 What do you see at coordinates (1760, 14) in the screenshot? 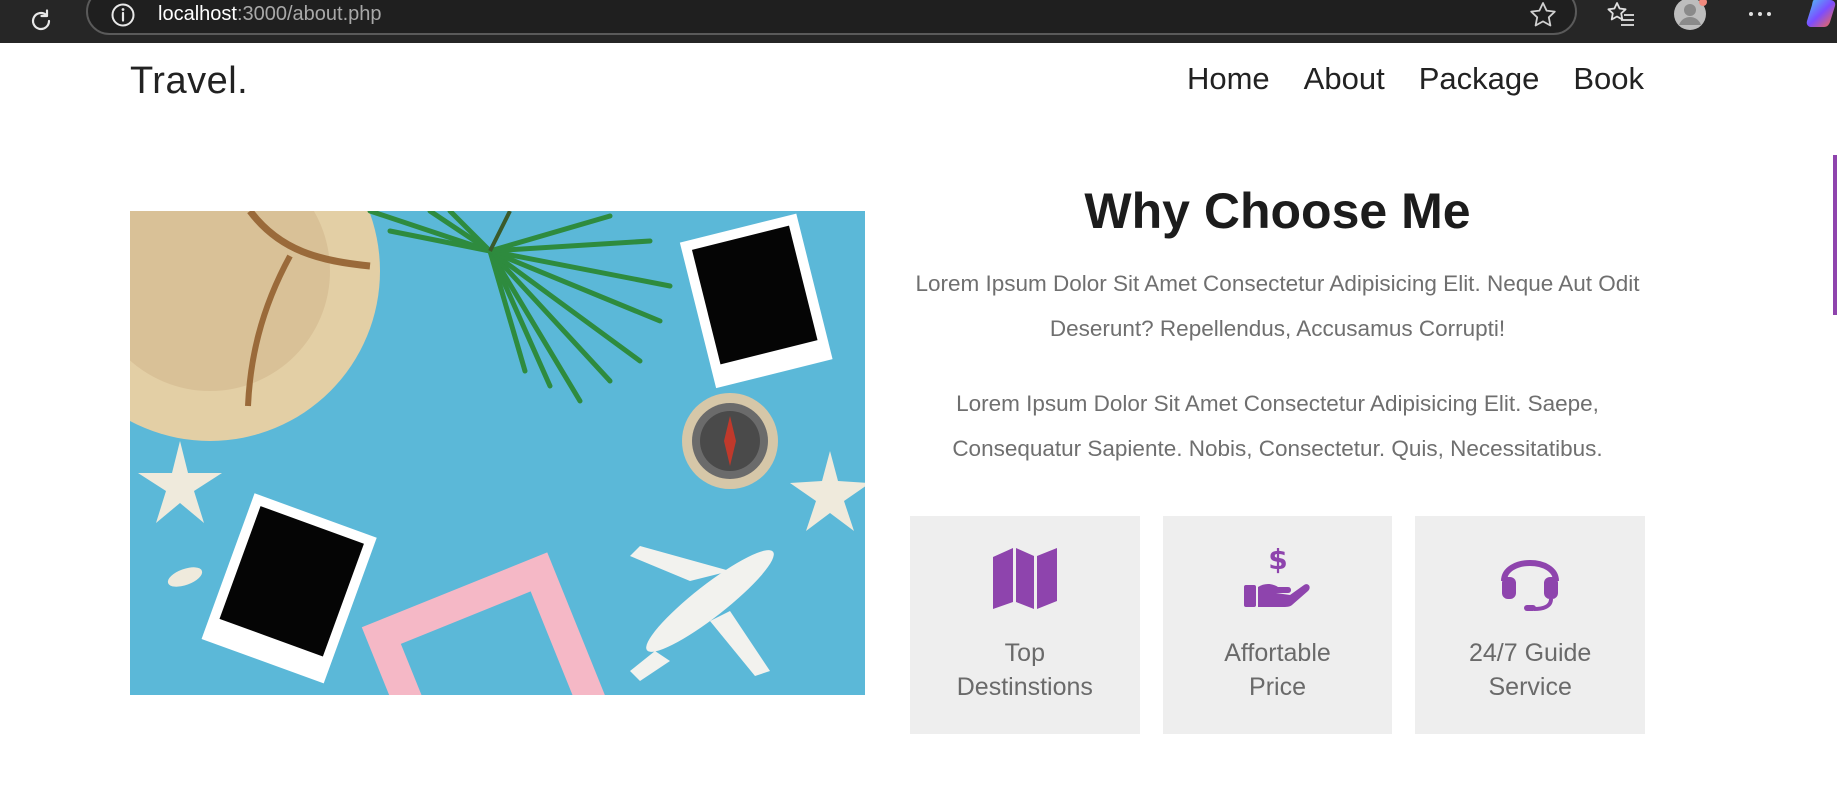
I see `more-options-icon` at bounding box center [1760, 14].